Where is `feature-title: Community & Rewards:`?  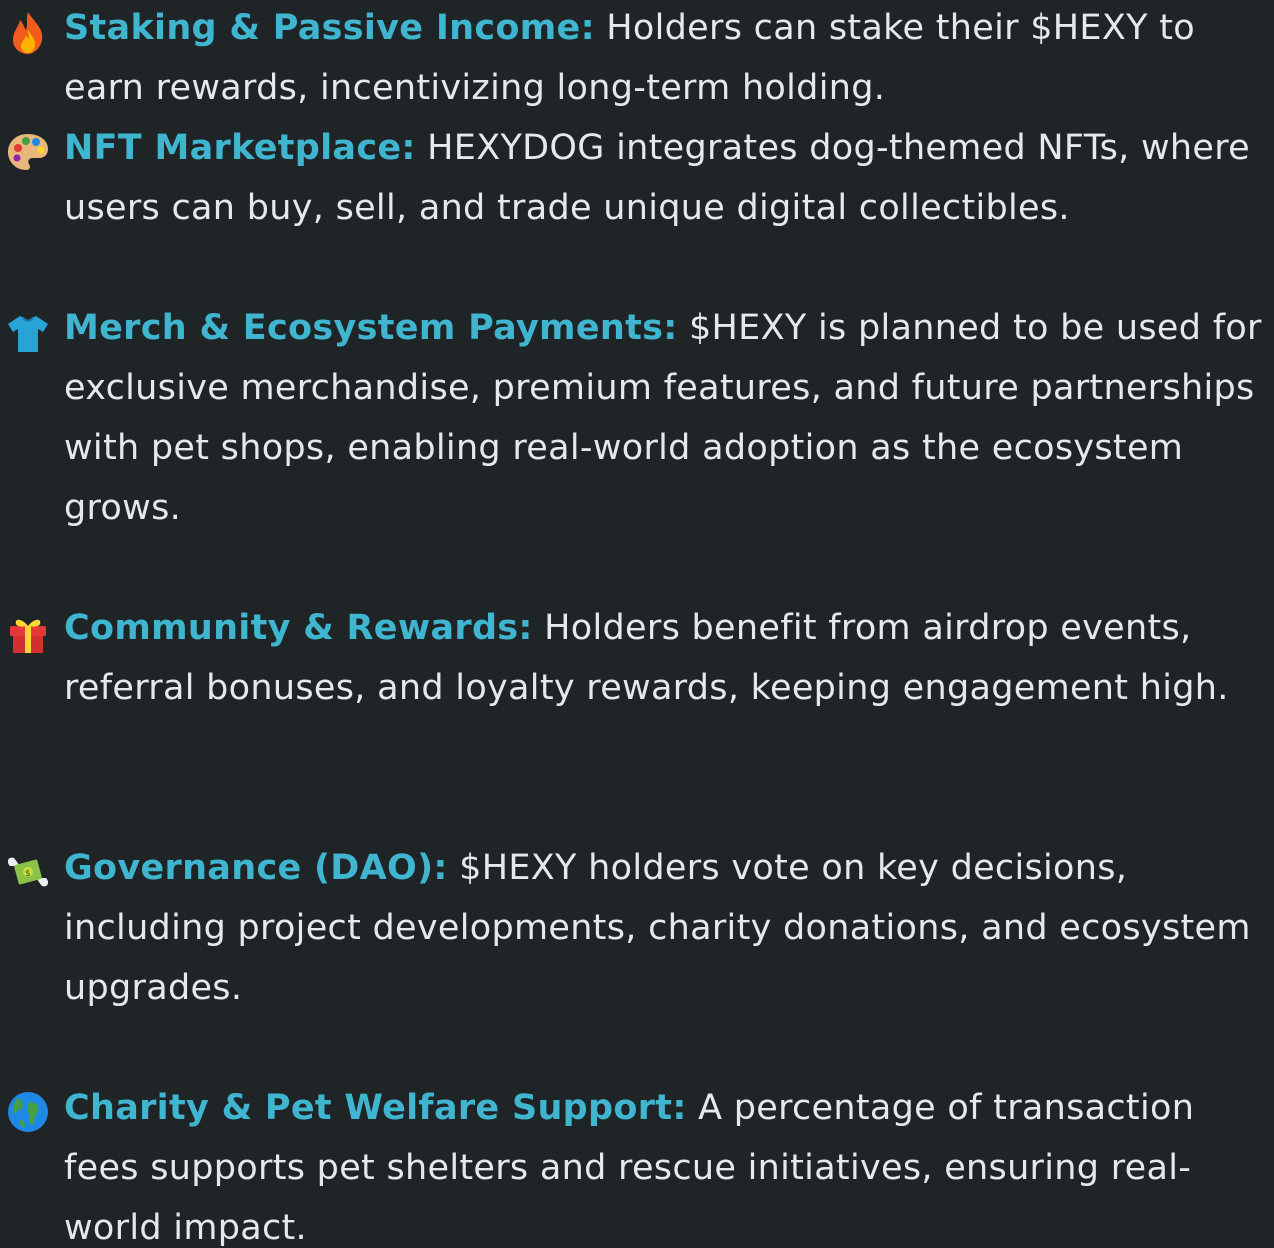 feature-title: Community & Rewards: is located at coordinates (298, 628).